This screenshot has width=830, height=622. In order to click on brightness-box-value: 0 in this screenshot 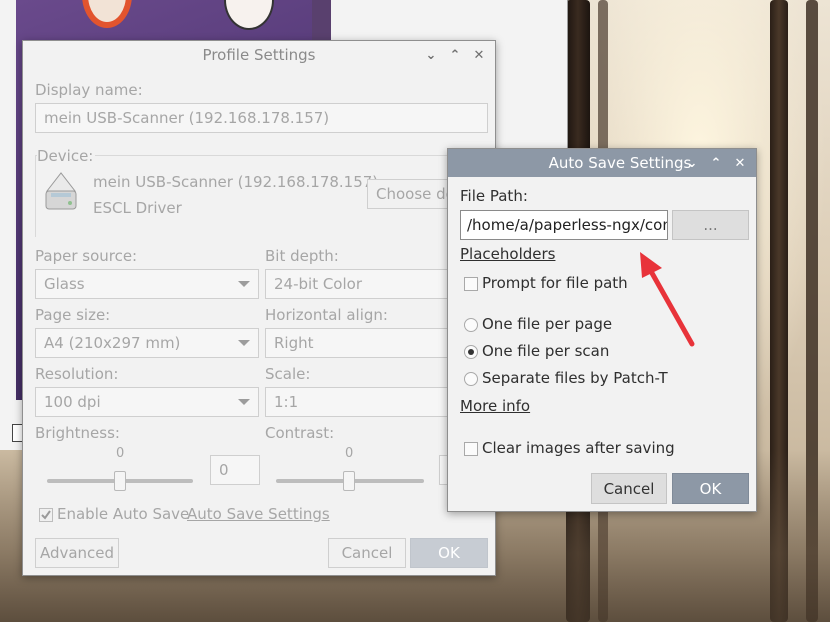, I will do `click(224, 470)`.